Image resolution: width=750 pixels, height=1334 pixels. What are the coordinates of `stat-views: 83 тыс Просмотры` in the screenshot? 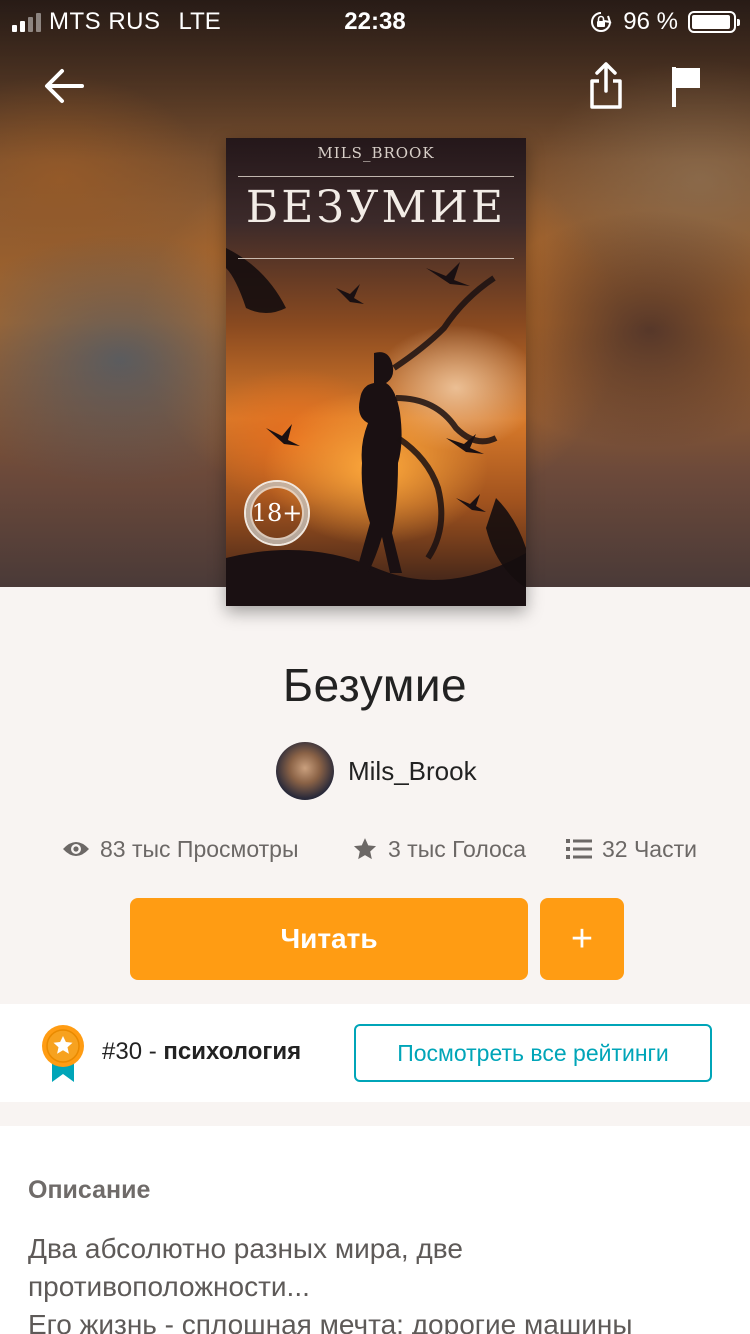 It's located at (180, 849).